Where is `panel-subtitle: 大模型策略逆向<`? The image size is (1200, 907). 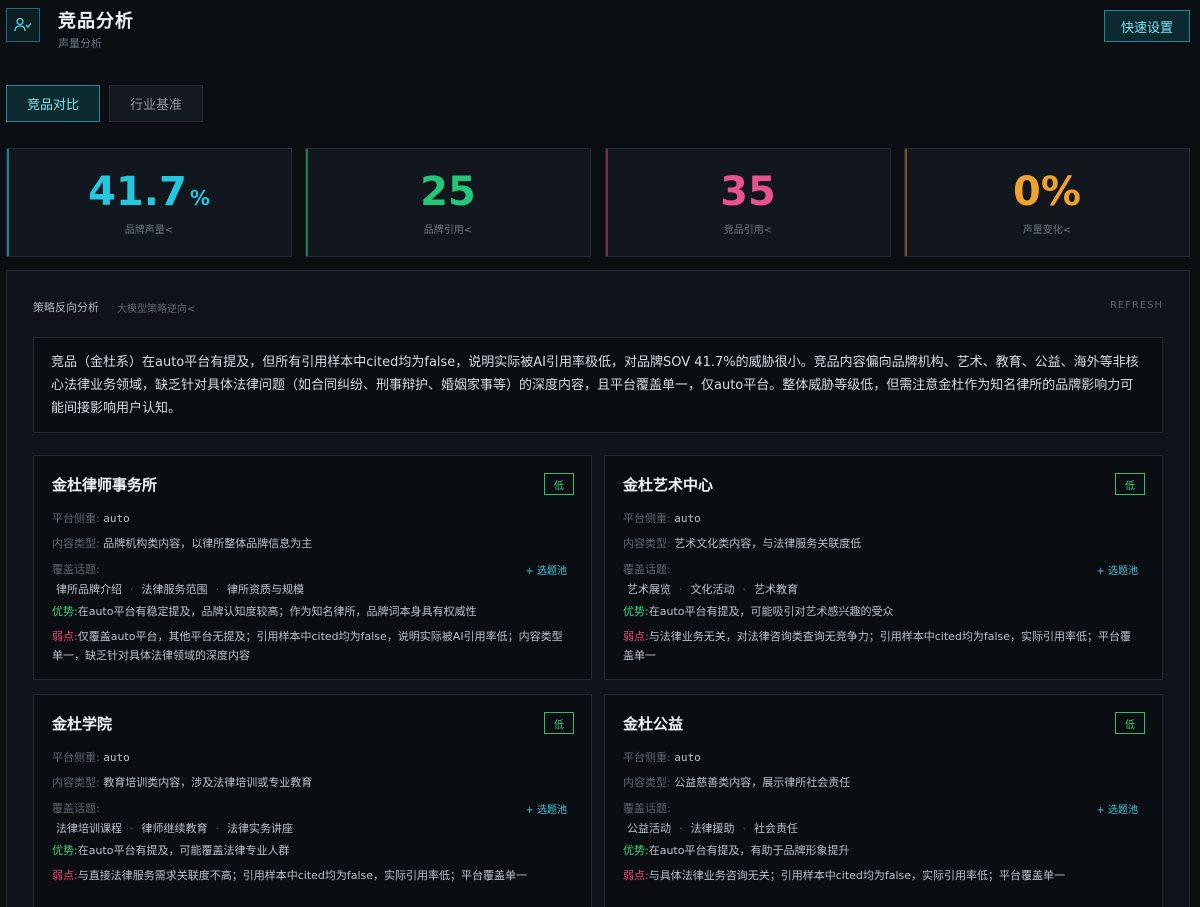 panel-subtitle: 大模型策略逆向< is located at coordinates (156, 307).